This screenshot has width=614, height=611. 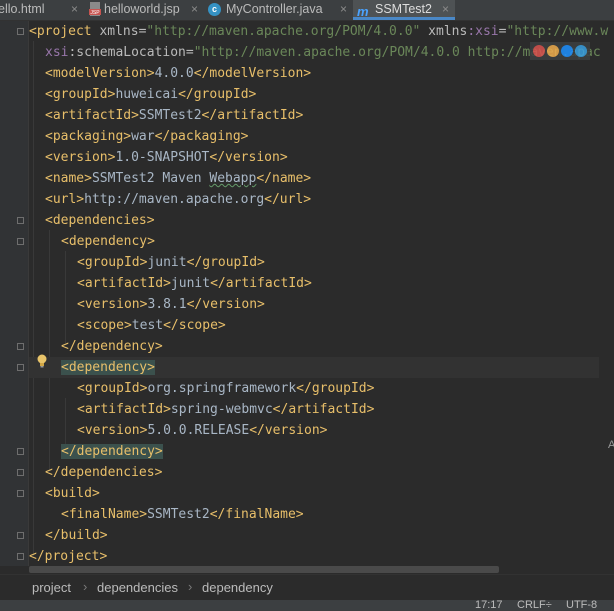 I want to click on tag-close: </modelVersion>, so click(x=252, y=73).